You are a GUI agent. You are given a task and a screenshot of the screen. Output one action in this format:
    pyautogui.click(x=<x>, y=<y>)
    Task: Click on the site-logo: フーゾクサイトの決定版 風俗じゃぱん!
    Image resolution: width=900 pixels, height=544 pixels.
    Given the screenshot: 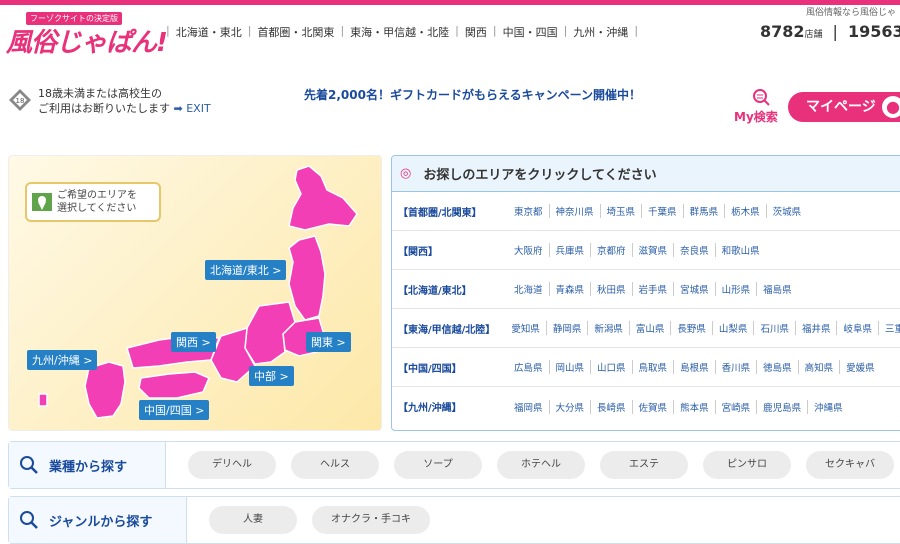 What is the action you would take?
    pyautogui.click(x=87, y=35)
    